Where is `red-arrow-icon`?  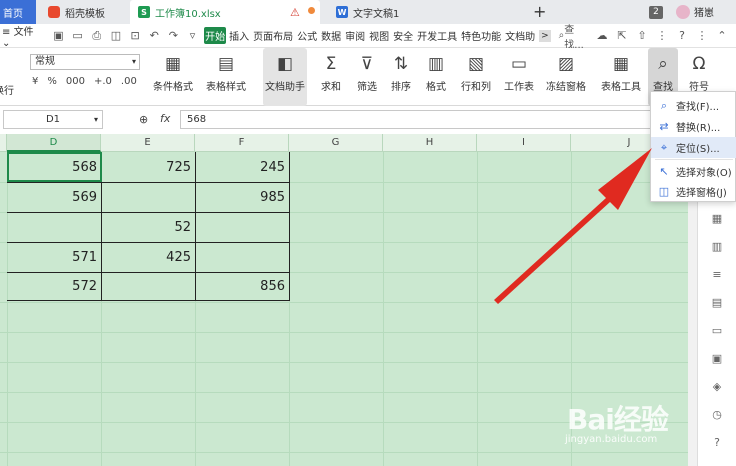
red-arrow-icon is located at coordinates (573, 226).